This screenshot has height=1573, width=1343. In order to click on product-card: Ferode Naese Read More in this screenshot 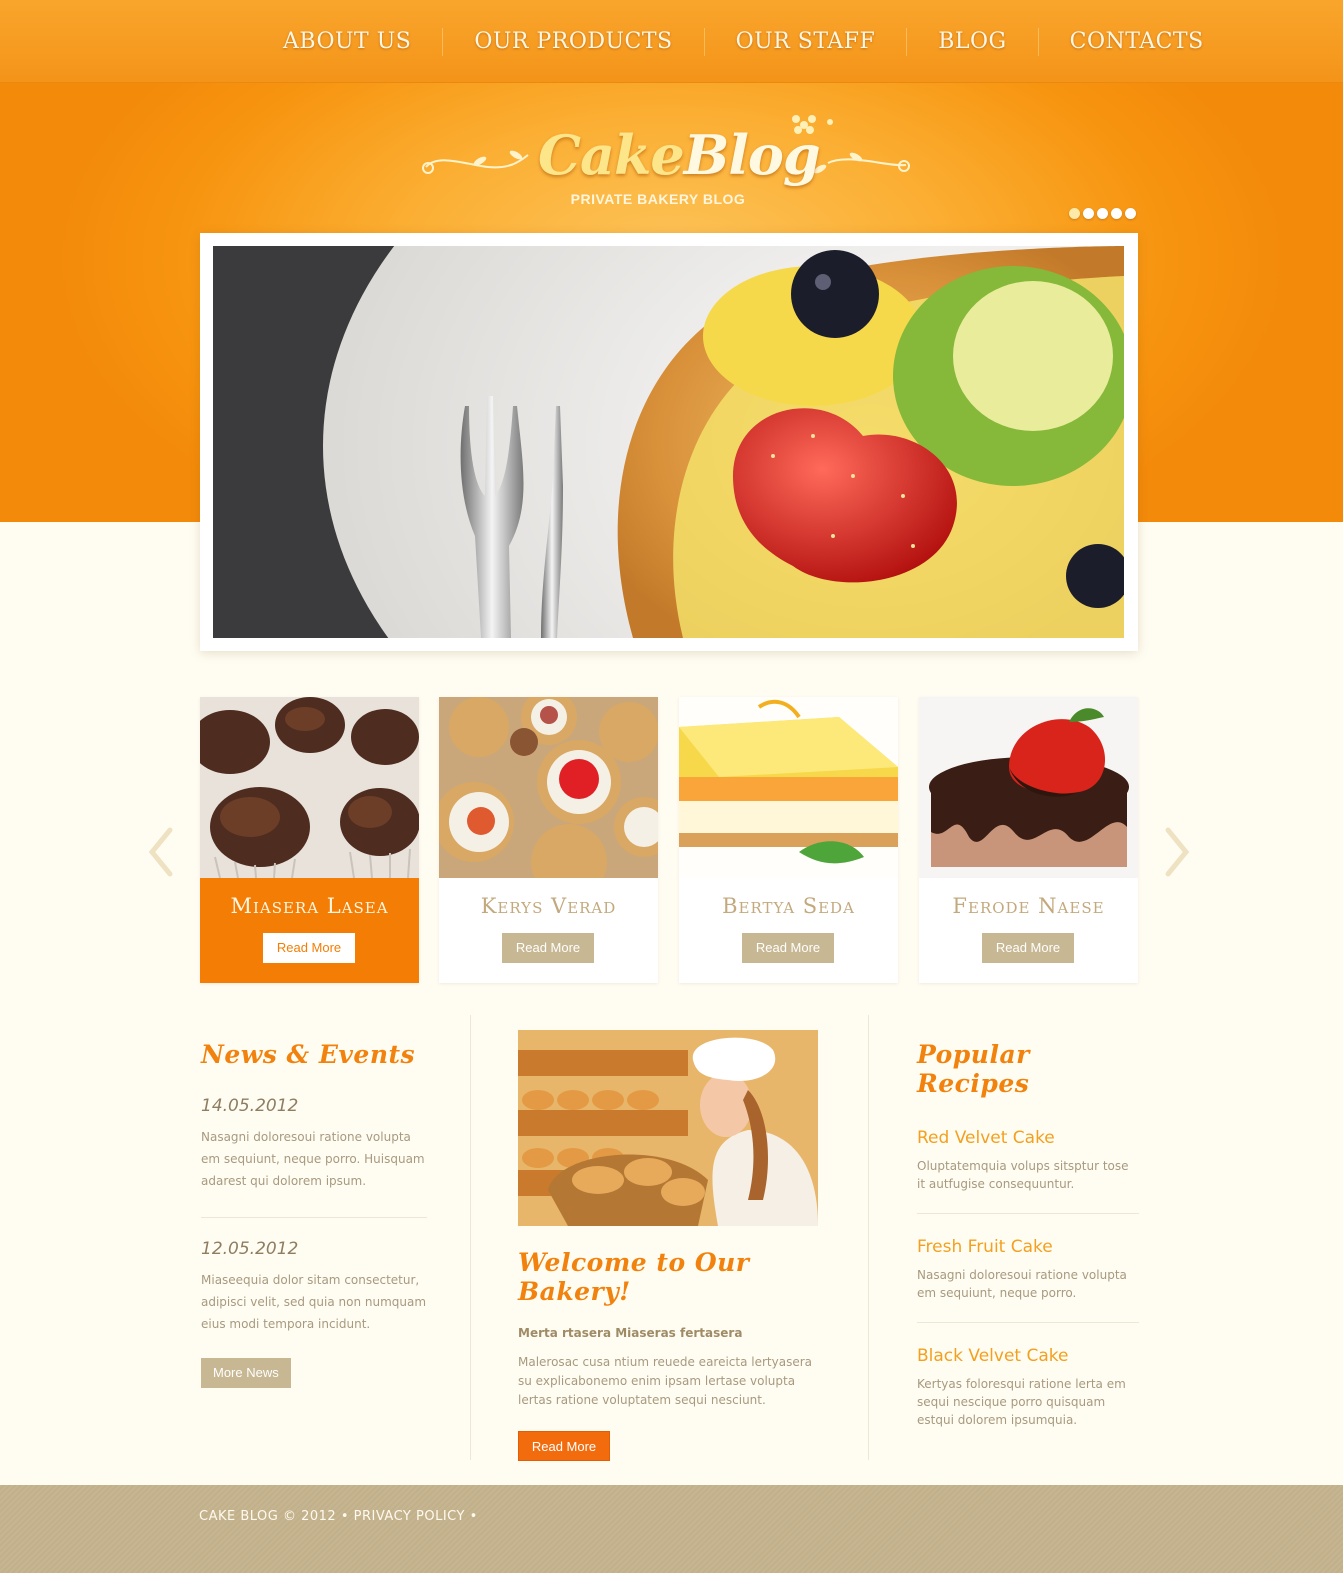, I will do `click(1028, 840)`.